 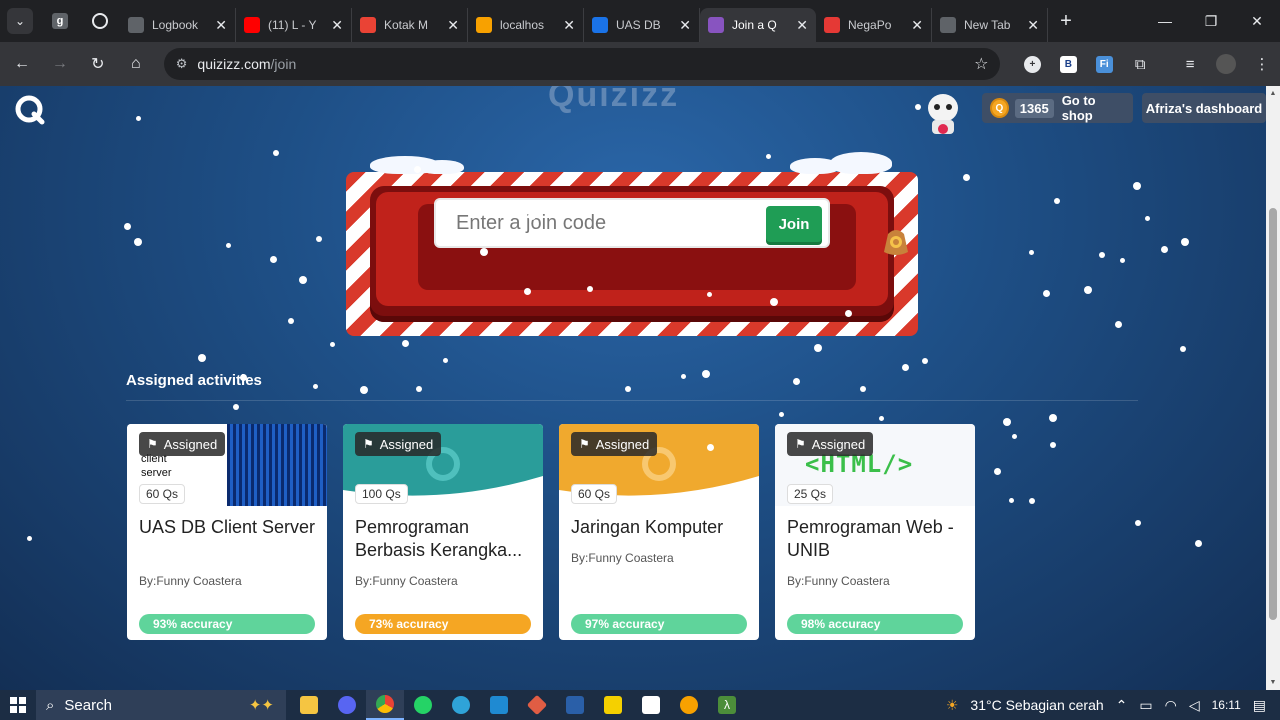 What do you see at coordinates (874, 25) in the screenshot?
I see `browser-tab-8: NegaPo ✕` at bounding box center [874, 25].